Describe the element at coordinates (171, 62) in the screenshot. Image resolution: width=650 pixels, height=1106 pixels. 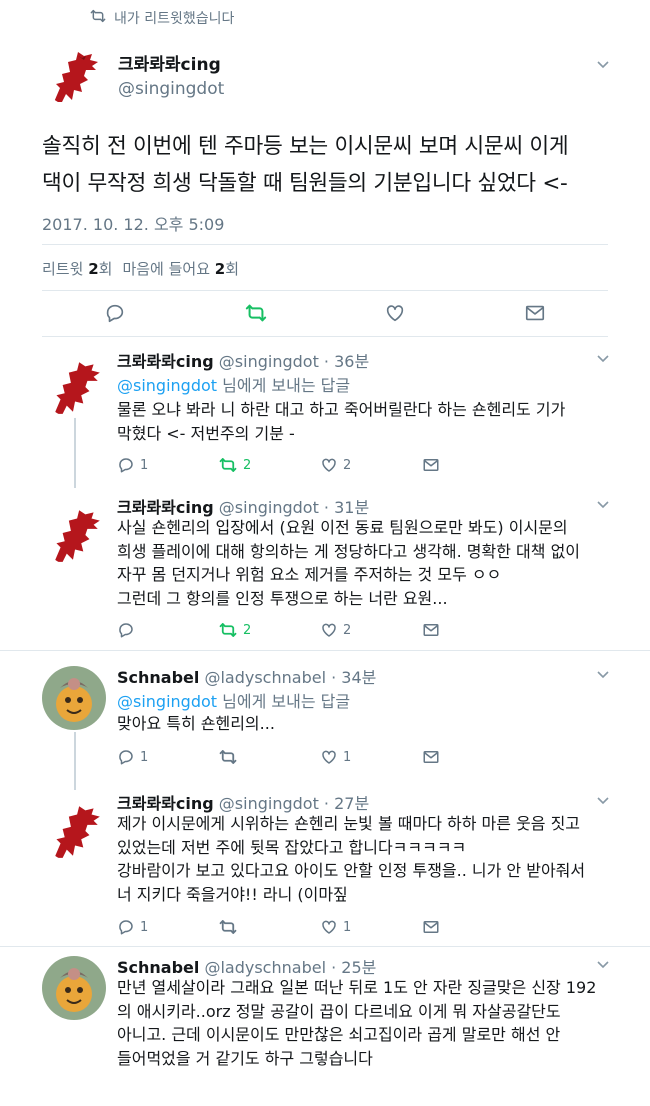
I see `author-name: 크롸롸롸cing` at that location.